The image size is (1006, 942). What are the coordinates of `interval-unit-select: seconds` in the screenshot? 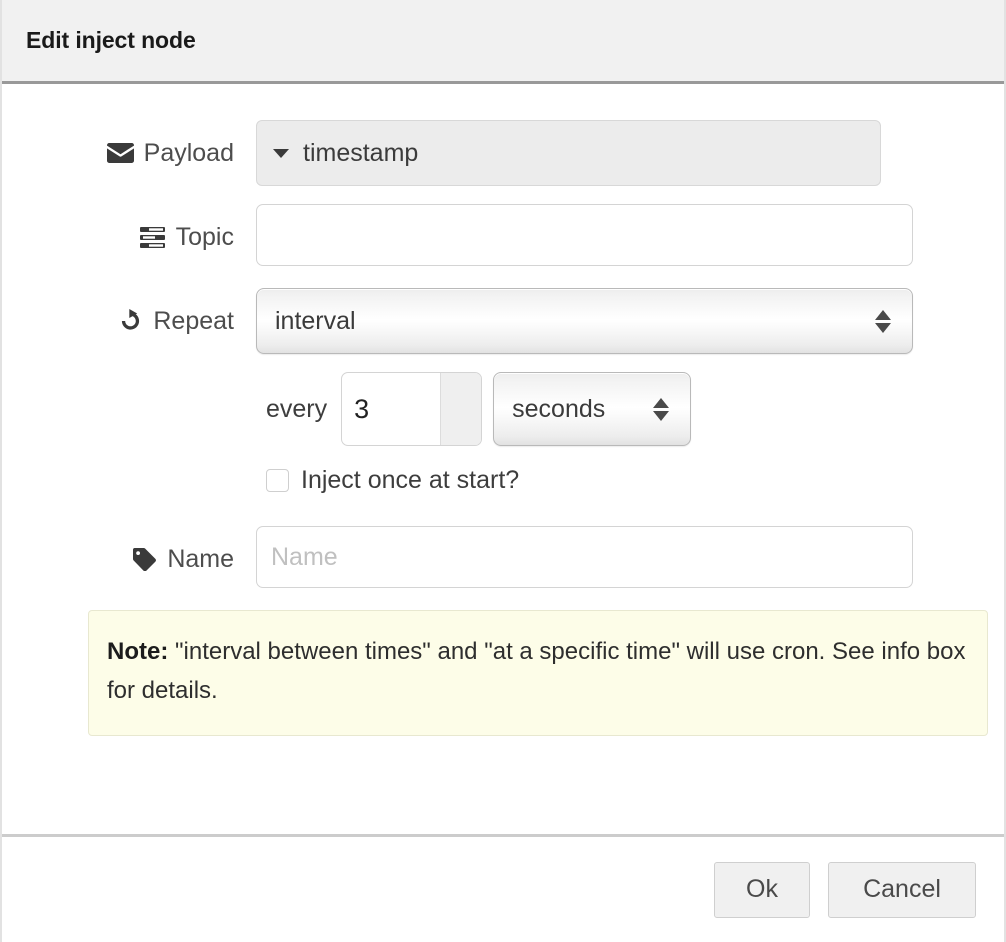 It's located at (592, 409).